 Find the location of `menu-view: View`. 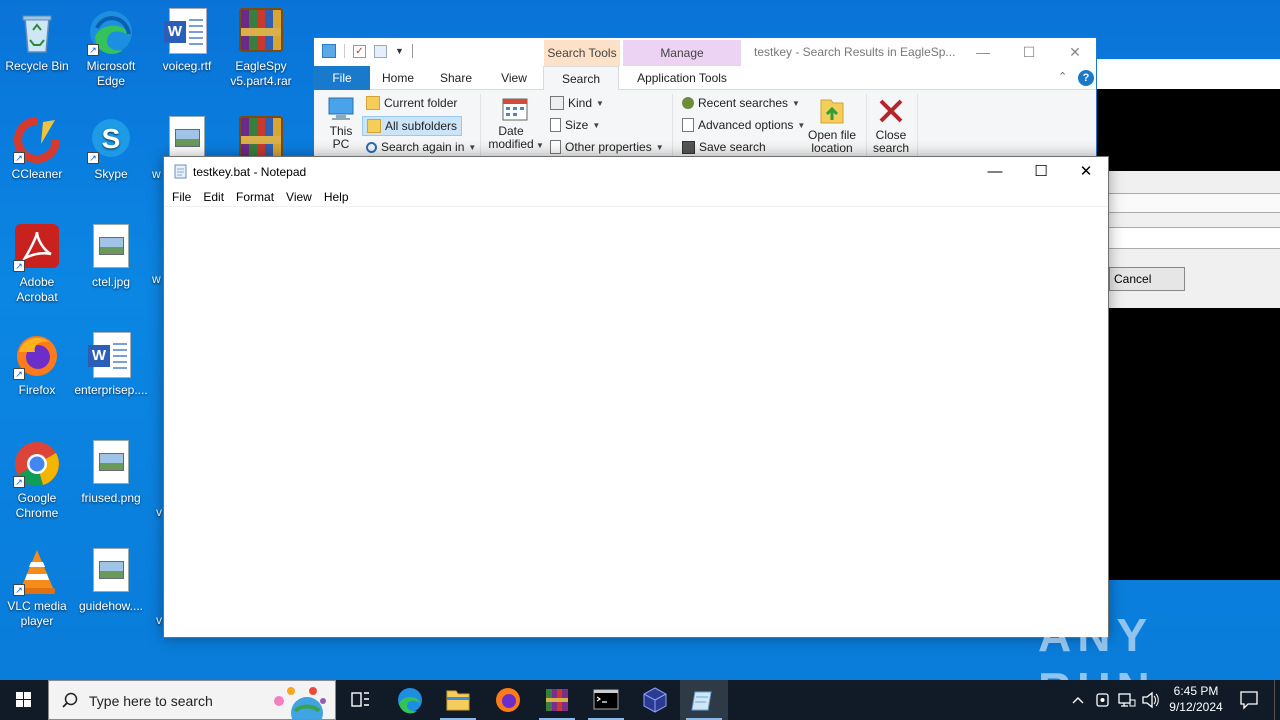

menu-view: View is located at coordinates (301, 196).